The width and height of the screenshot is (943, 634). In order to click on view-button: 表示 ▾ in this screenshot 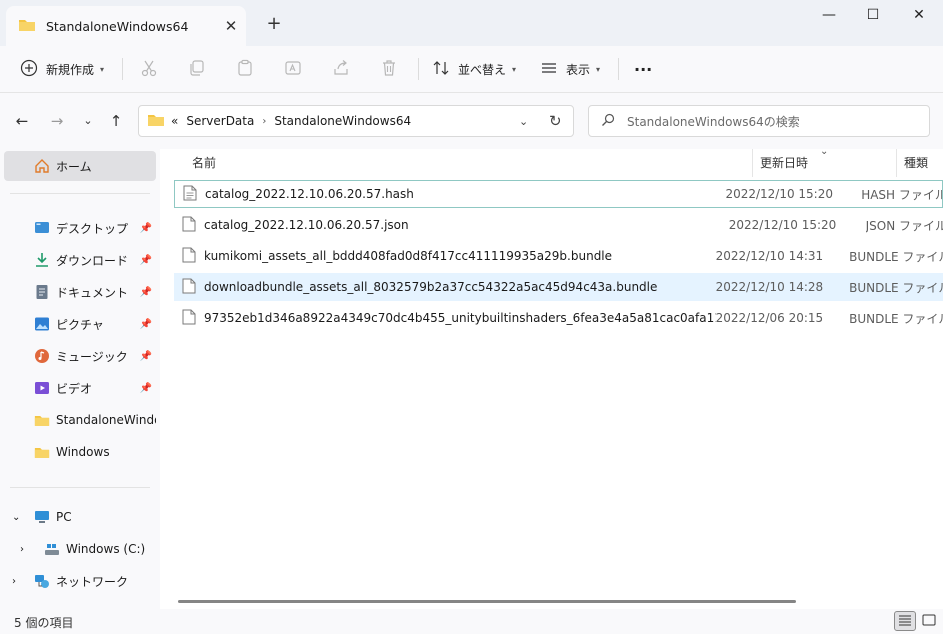, I will do `click(570, 69)`.